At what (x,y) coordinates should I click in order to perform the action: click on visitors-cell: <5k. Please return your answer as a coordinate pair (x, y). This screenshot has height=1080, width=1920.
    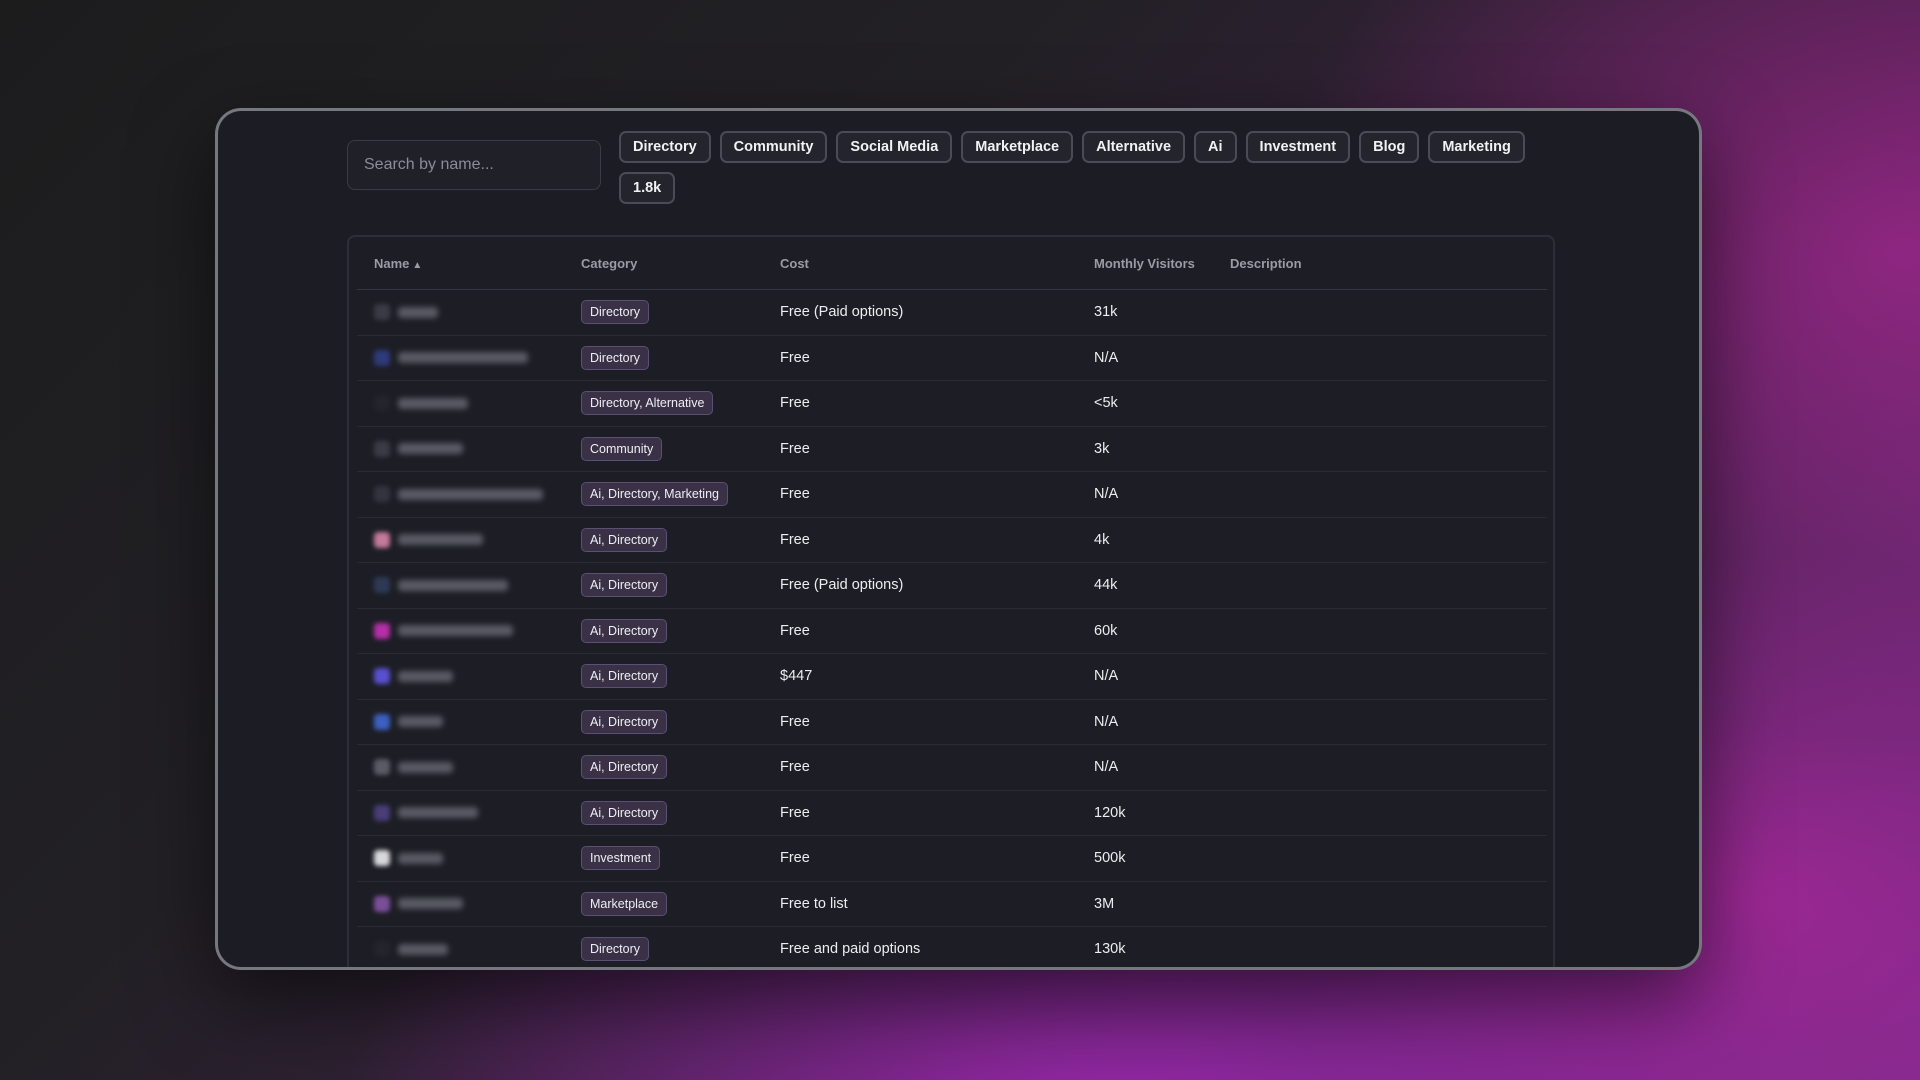
    Looking at the image, I should click on (1162, 403).